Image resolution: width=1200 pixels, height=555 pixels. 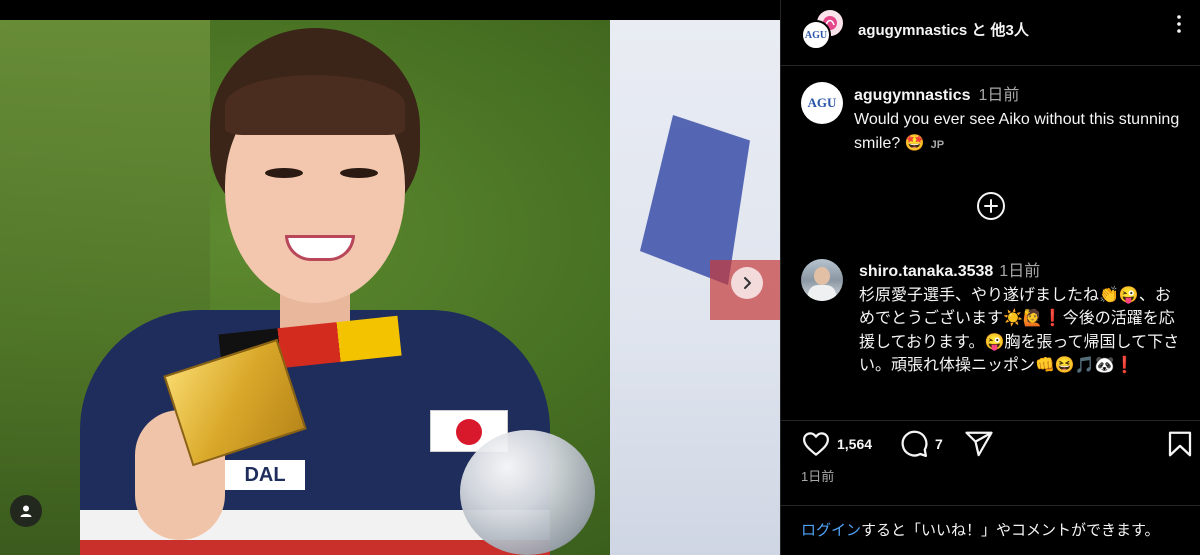 What do you see at coordinates (315, 105) in the screenshot?
I see `athlete-bangs` at bounding box center [315, 105].